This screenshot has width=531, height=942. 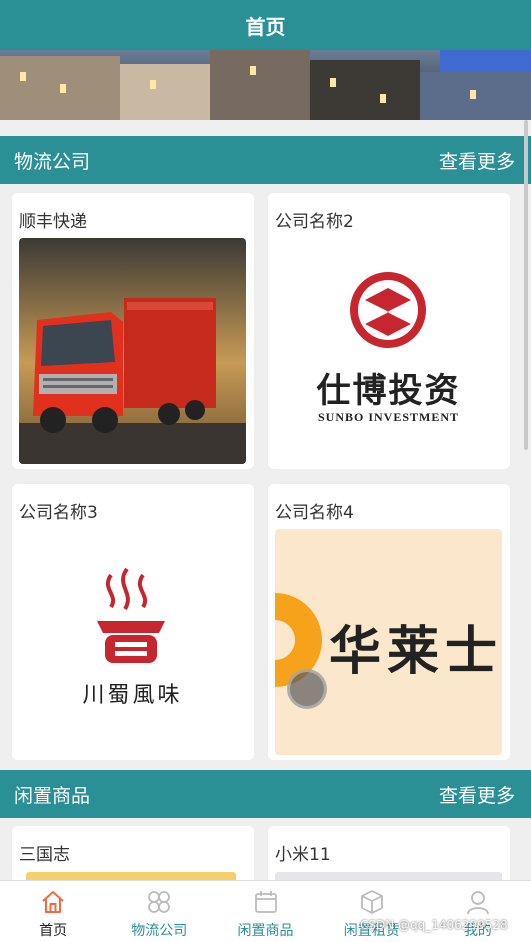 What do you see at coordinates (44, 855) in the screenshot?
I see `goods-name: 三国志` at bounding box center [44, 855].